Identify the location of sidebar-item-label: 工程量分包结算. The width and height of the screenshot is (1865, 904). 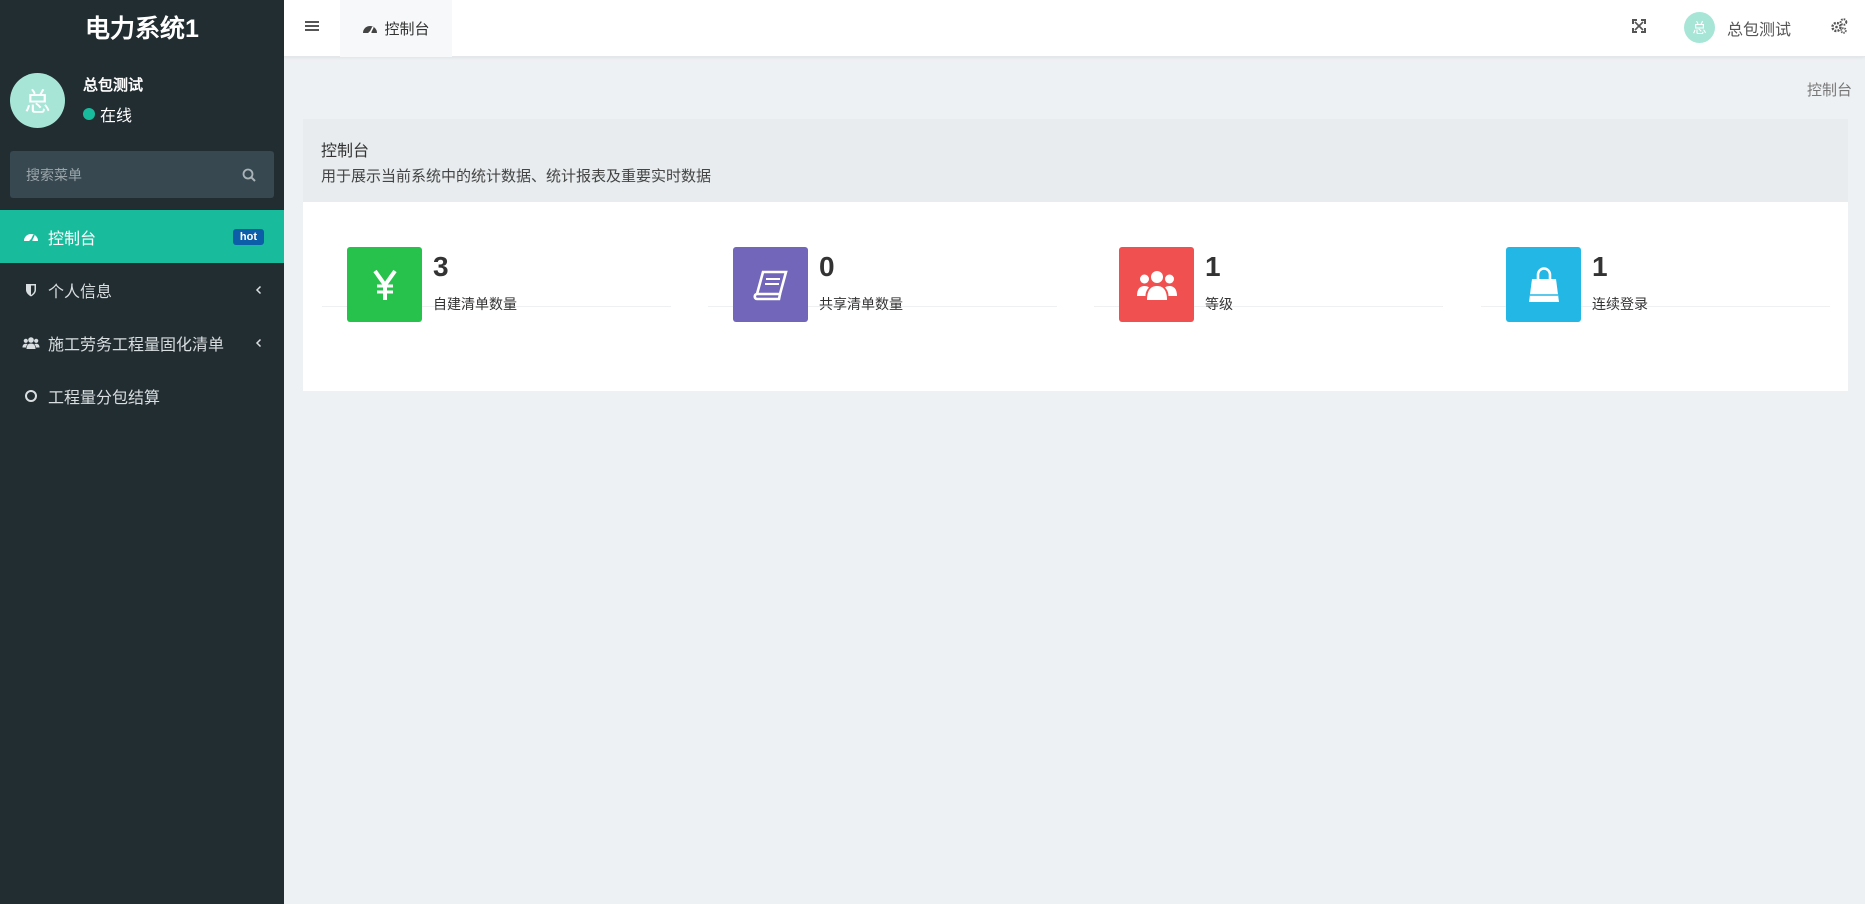
(104, 398).